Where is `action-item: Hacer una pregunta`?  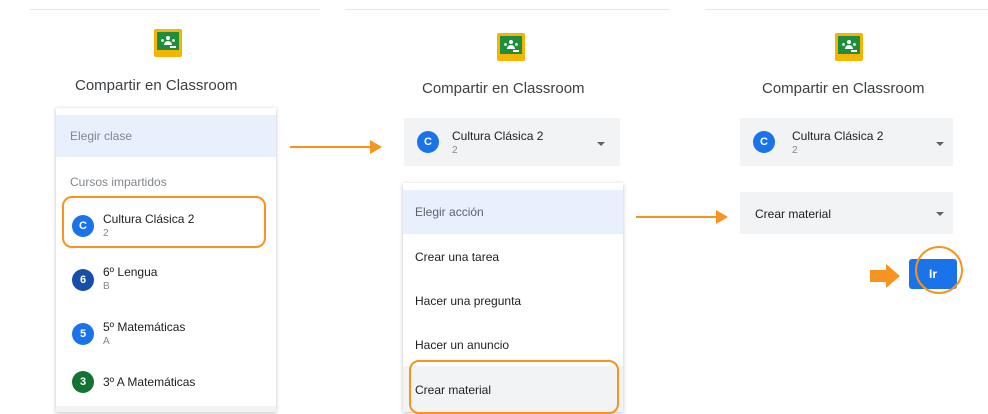
action-item: Hacer una pregunta is located at coordinates (468, 301).